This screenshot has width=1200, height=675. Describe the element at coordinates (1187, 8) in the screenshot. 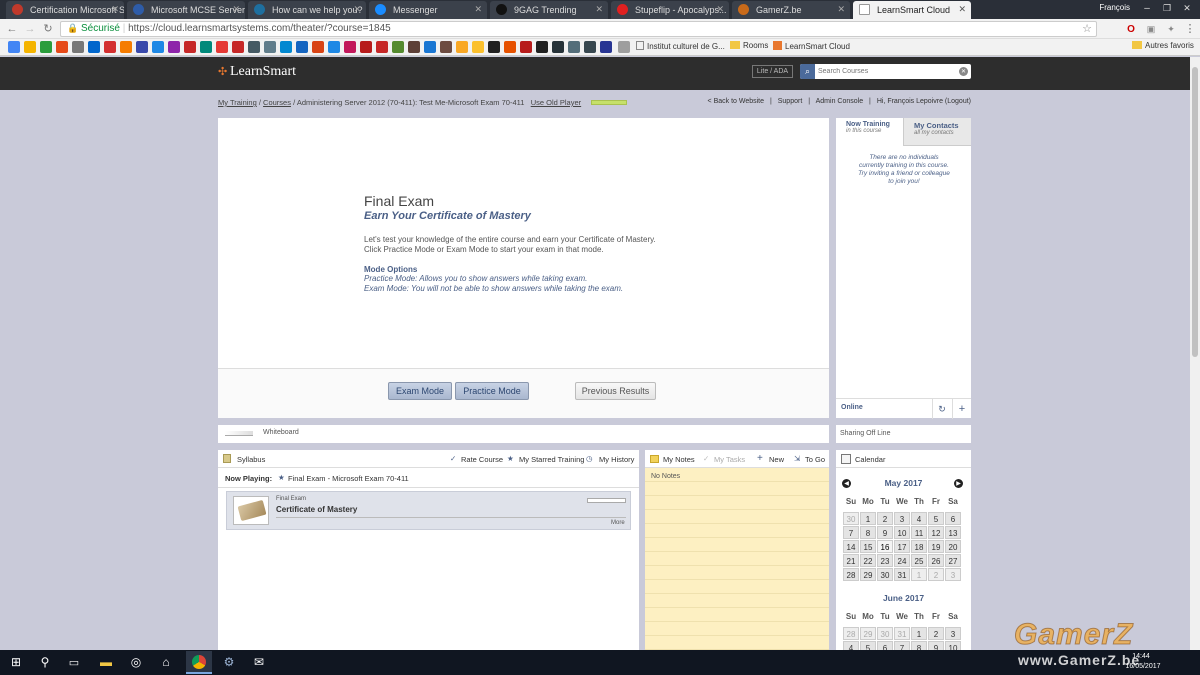

I see `close-window-icon: ✕` at that location.